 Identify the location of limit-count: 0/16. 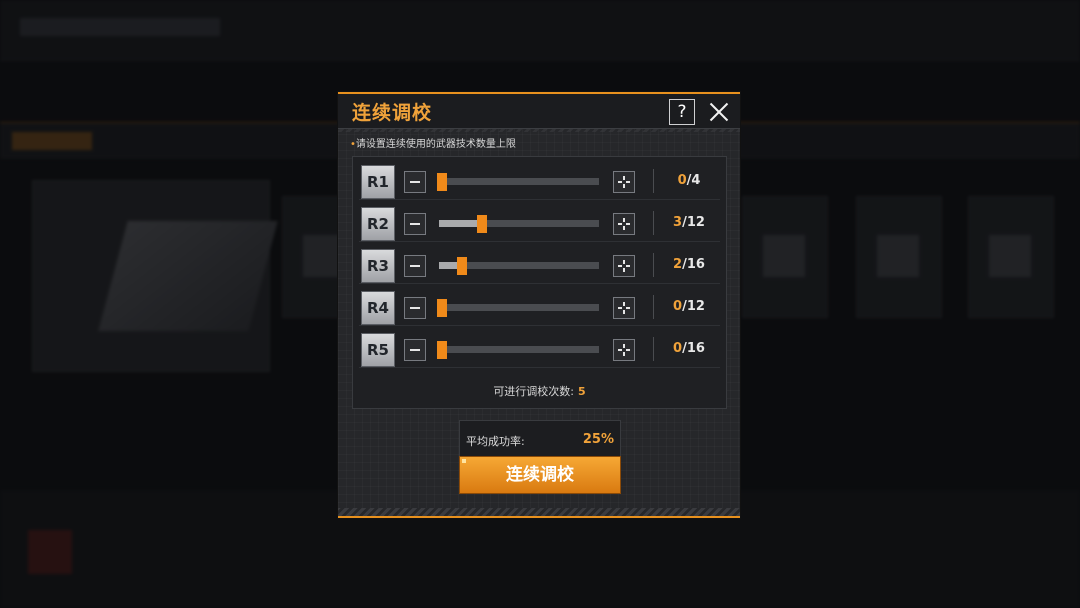
(689, 348).